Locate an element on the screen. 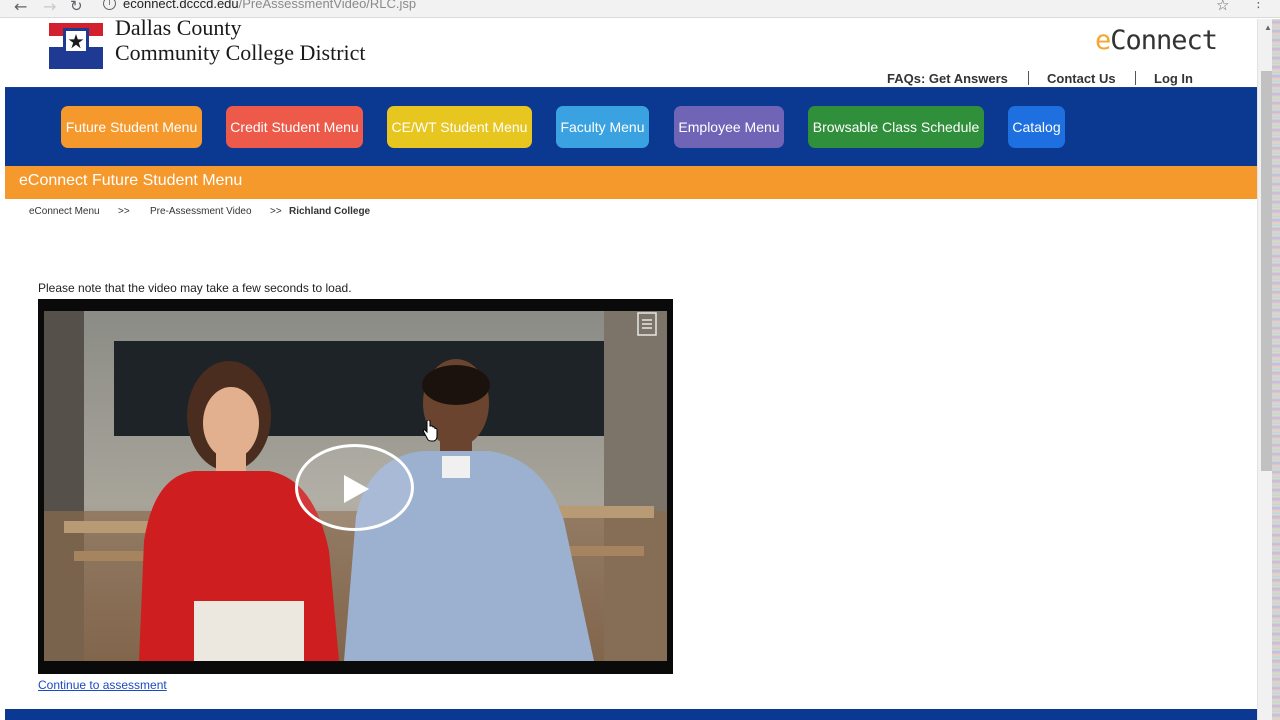  dcccd-flag-logo-icon is located at coordinates (76, 46).